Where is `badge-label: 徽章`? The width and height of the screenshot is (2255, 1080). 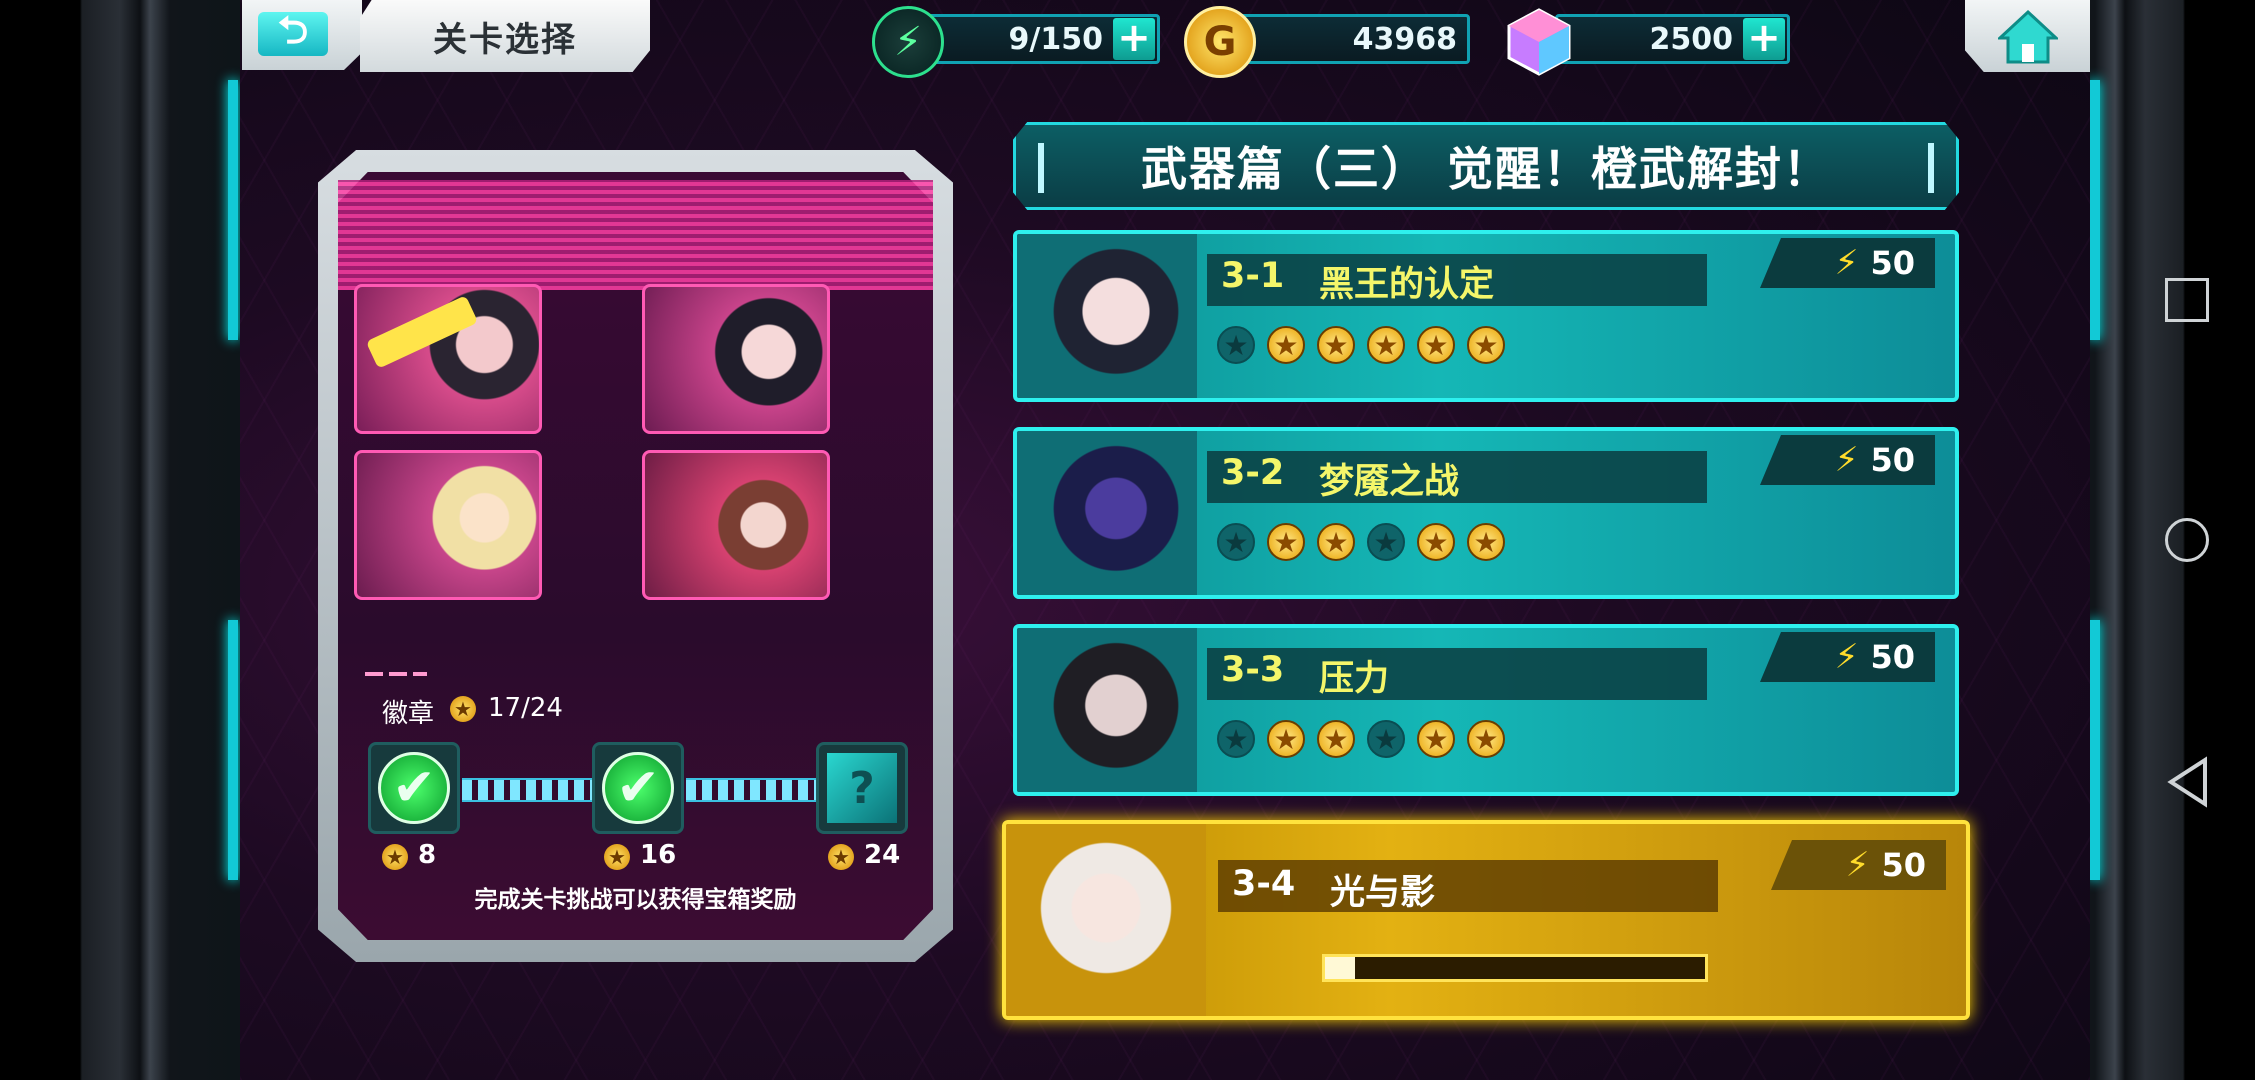 badge-label: 徽章 is located at coordinates (408, 714).